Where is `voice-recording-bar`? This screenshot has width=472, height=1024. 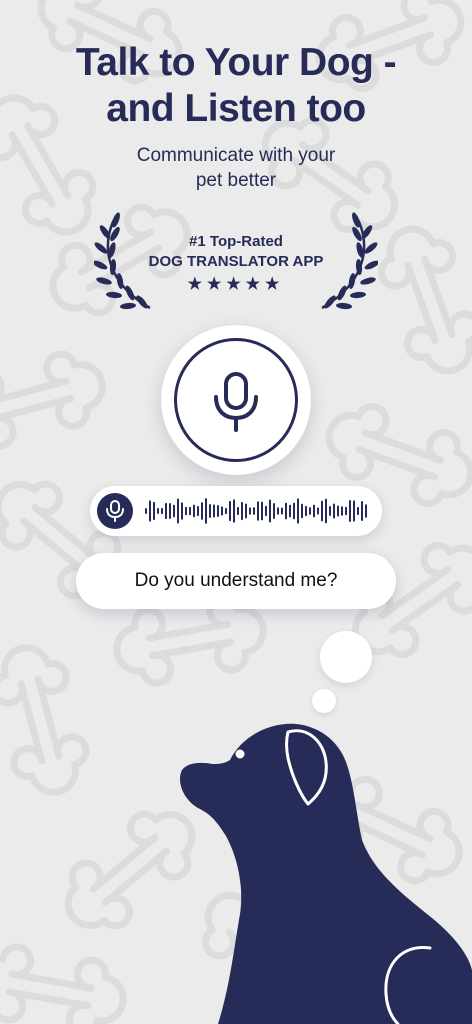
voice-recording-bar is located at coordinates (236, 511).